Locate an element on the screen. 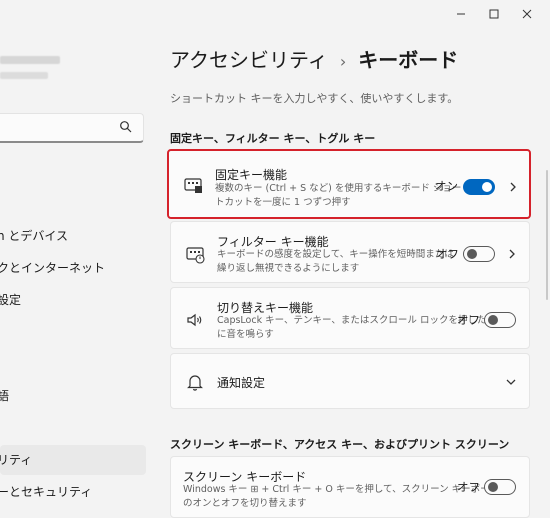  scrollbar is located at coordinates (547, 235).